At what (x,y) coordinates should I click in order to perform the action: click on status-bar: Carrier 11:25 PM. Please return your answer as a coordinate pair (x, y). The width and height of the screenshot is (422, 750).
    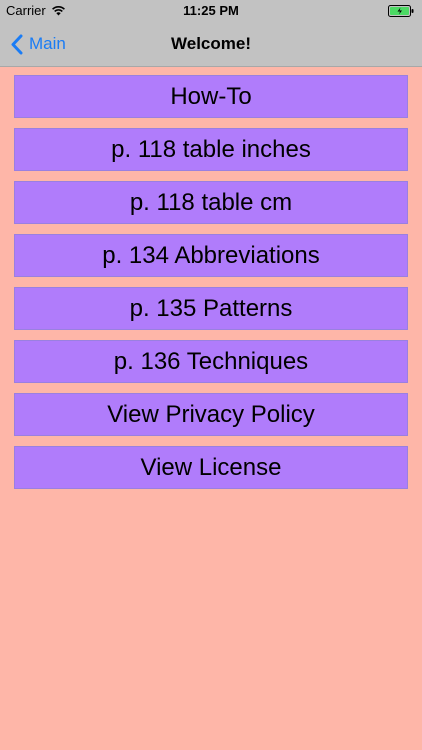
    Looking at the image, I should click on (211, 11).